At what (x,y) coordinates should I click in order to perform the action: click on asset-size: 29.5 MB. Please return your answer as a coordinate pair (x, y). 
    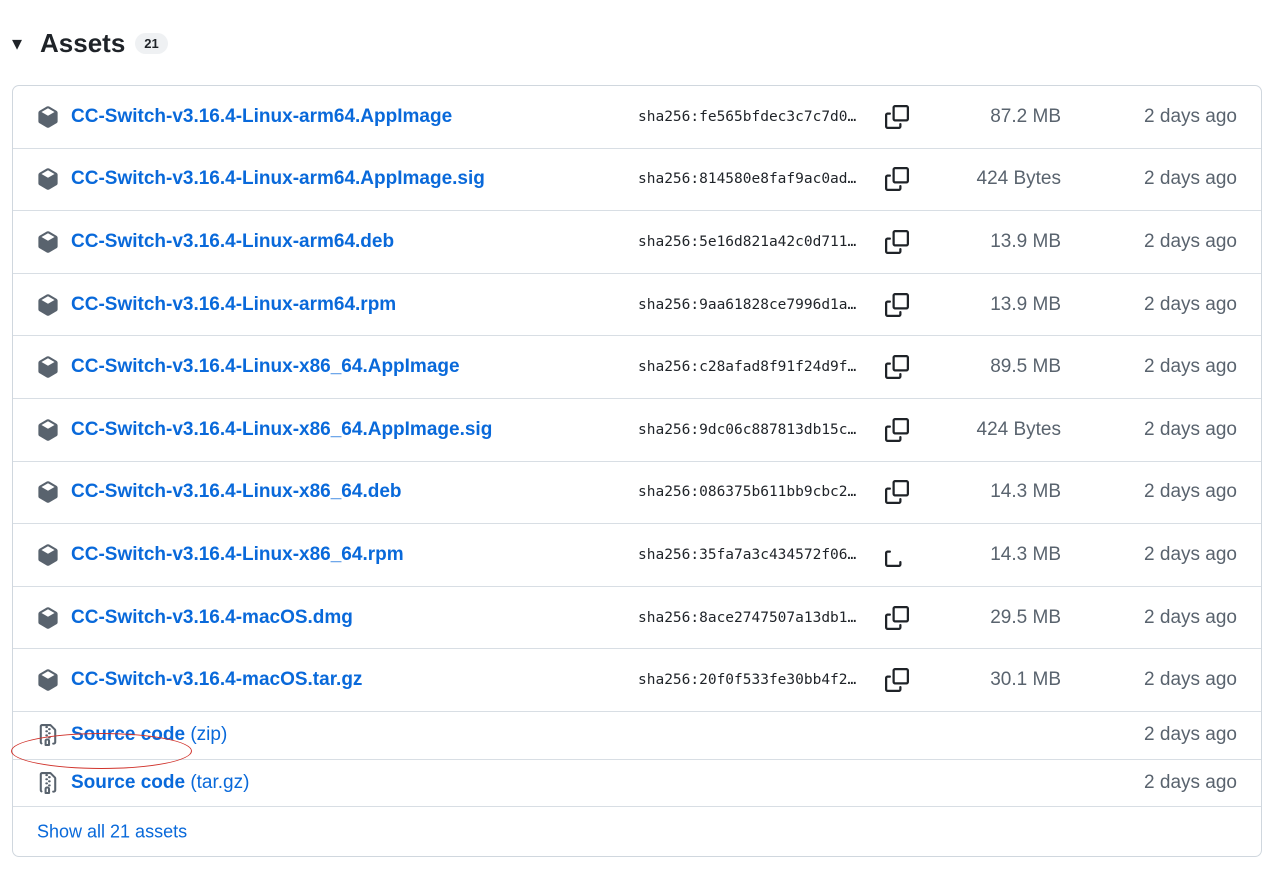
    Looking at the image, I should click on (1025, 617).